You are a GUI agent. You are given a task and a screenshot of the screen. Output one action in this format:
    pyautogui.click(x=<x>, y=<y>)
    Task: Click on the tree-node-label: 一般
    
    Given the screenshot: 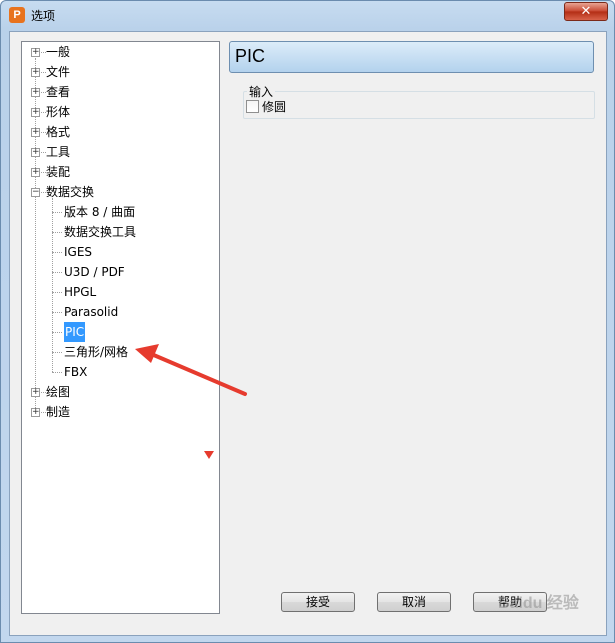 What is the action you would take?
    pyautogui.click(x=58, y=52)
    